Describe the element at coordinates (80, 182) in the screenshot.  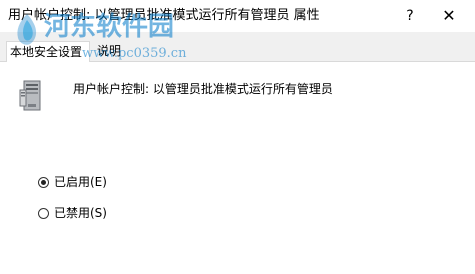
I see `enabled-label: 已启用(E)` at that location.